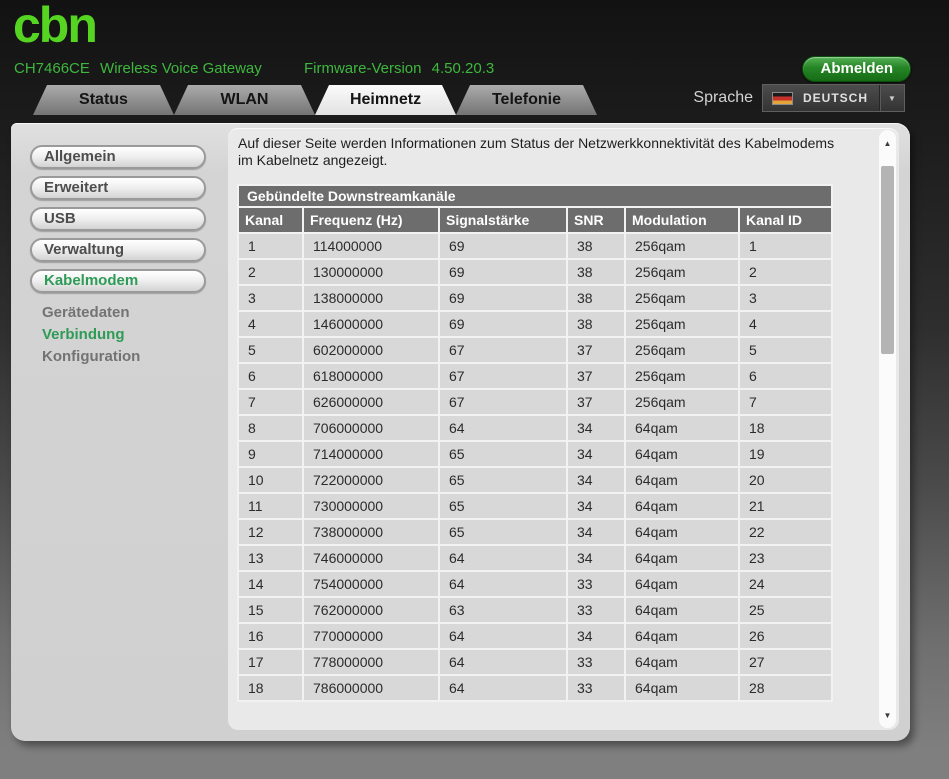  Describe the element at coordinates (371, 428) in the screenshot. I see `table-cell: 706000000` at that location.